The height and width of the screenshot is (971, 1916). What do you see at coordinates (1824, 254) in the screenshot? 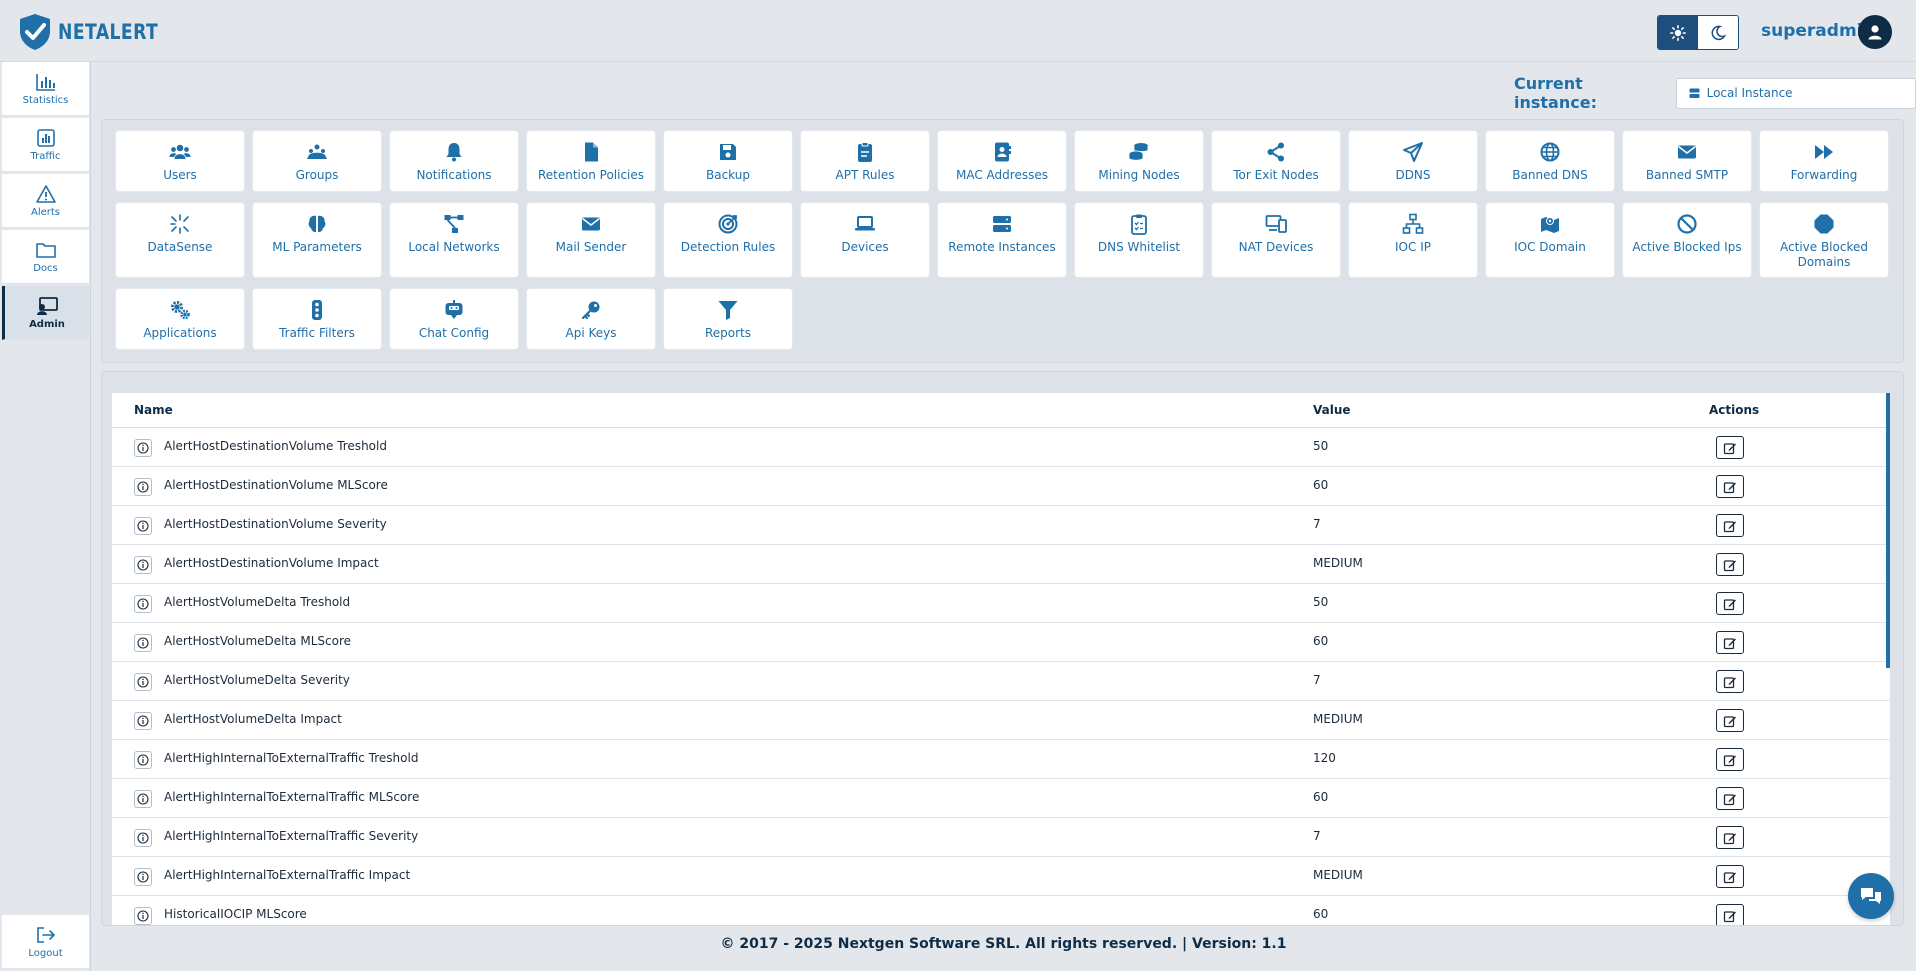
I see `tile-label: Active Blocked Domains` at bounding box center [1824, 254].